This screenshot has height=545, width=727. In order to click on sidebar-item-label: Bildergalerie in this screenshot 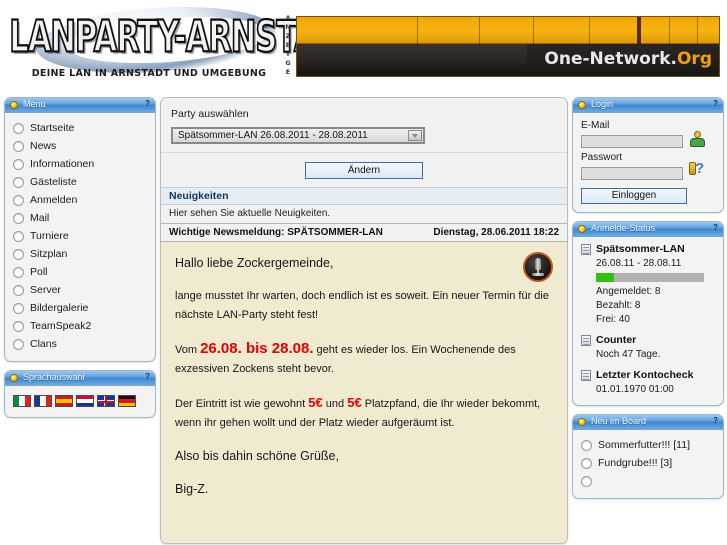, I will do `click(59, 308)`.